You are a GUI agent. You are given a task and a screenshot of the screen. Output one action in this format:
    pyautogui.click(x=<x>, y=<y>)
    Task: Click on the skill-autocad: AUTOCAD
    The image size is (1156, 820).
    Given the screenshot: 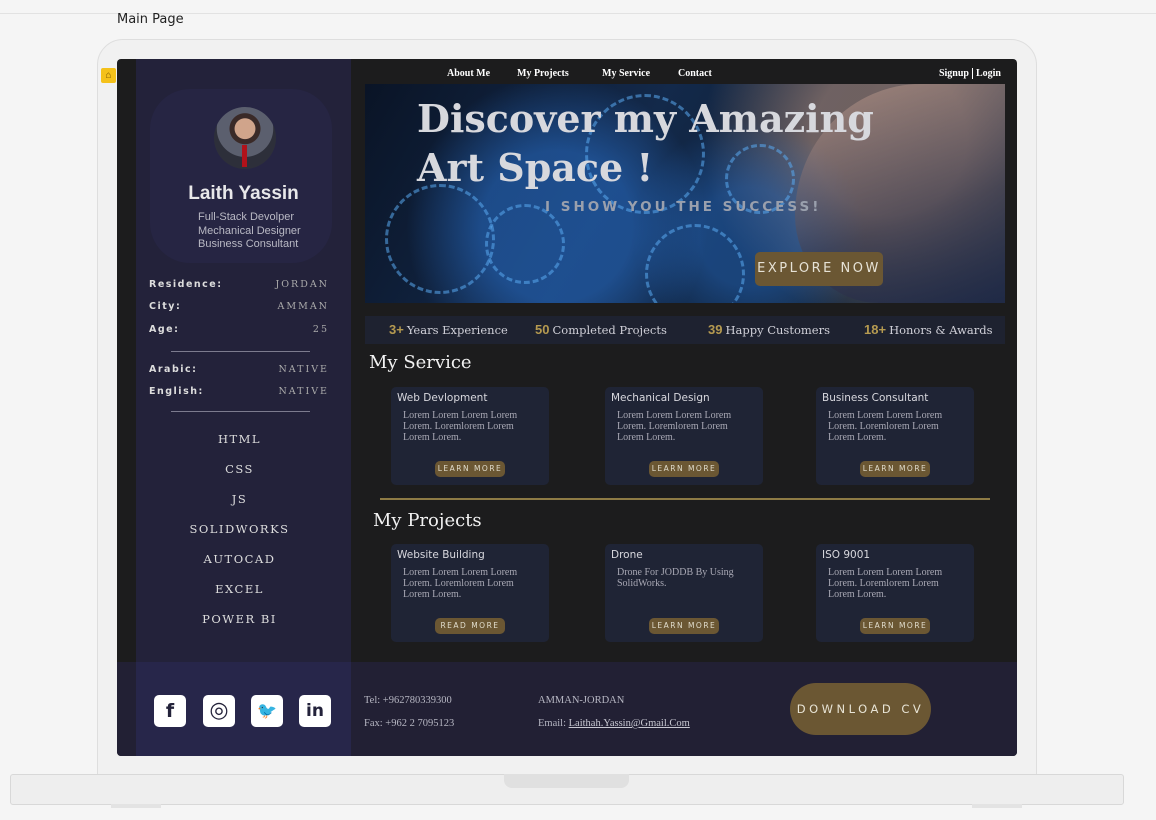 What is the action you would take?
    pyautogui.click(x=239, y=559)
    